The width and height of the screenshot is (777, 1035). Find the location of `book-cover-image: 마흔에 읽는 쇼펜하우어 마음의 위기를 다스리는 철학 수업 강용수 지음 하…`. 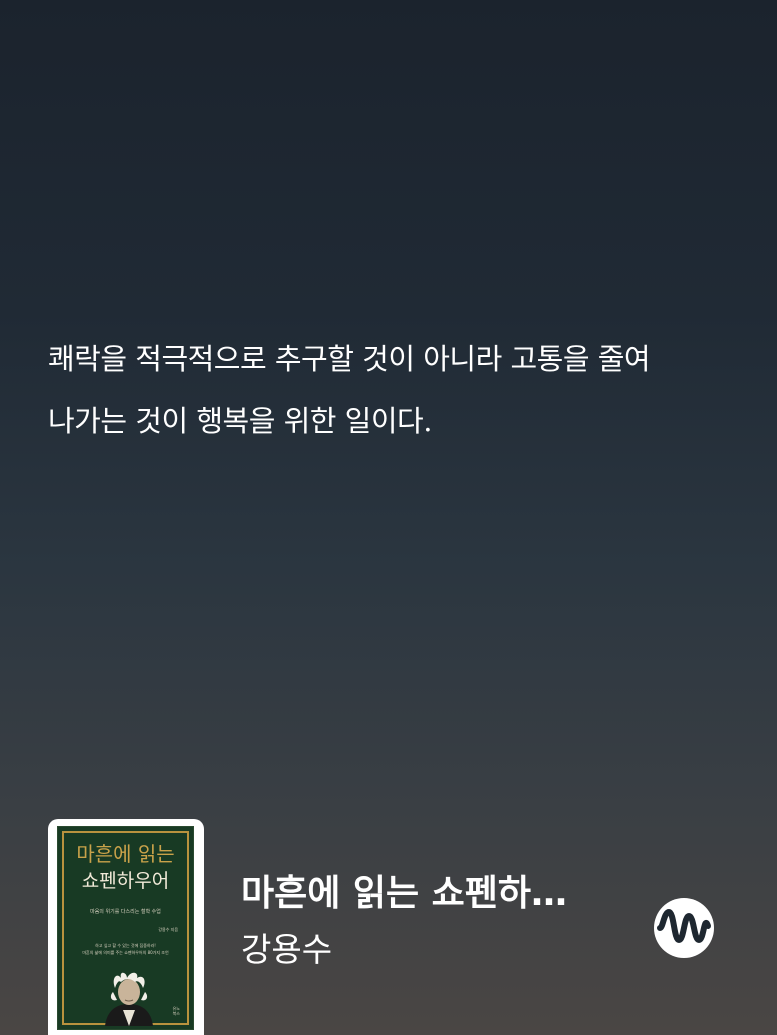

book-cover-image: 마흔에 읽는 쇼펜하우어 마음의 위기를 다스리는 철학 수업 강용수 지음 하… is located at coordinates (125, 928).